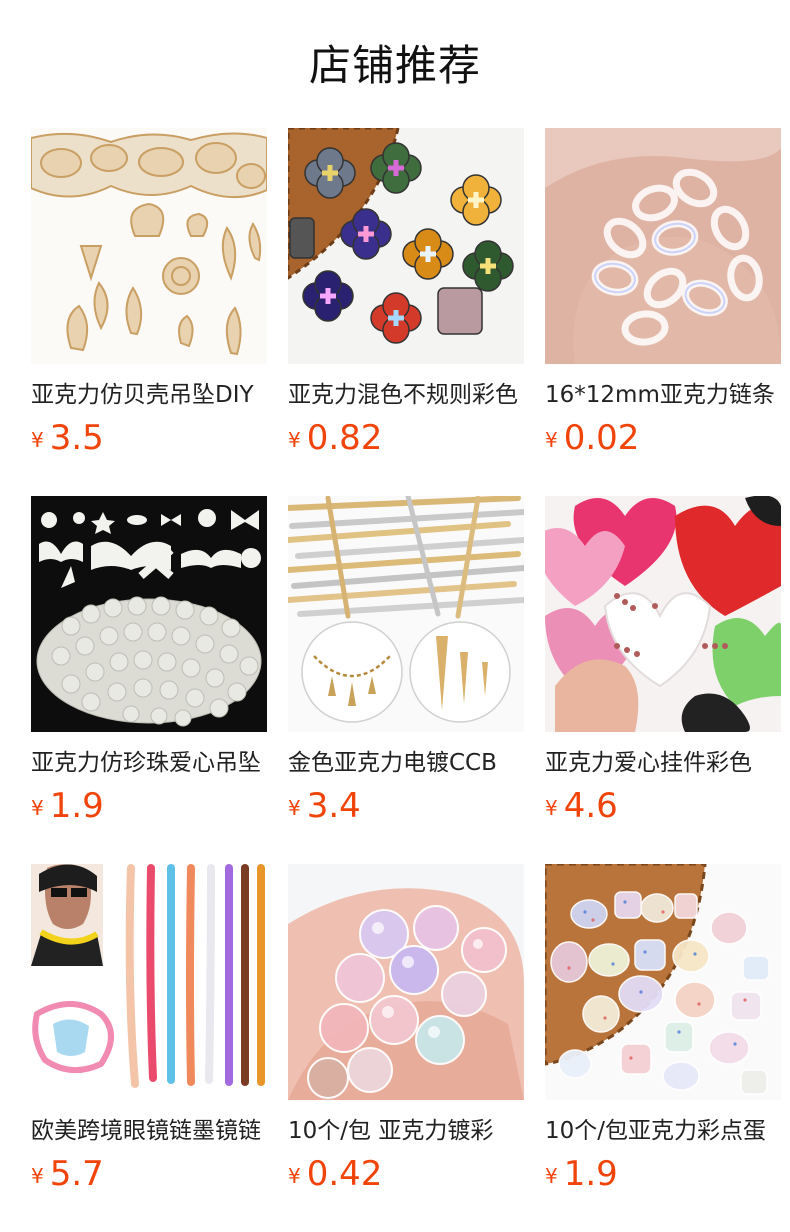  Describe the element at coordinates (394, 65) in the screenshot. I see `page-title: 店铺推荐` at that location.